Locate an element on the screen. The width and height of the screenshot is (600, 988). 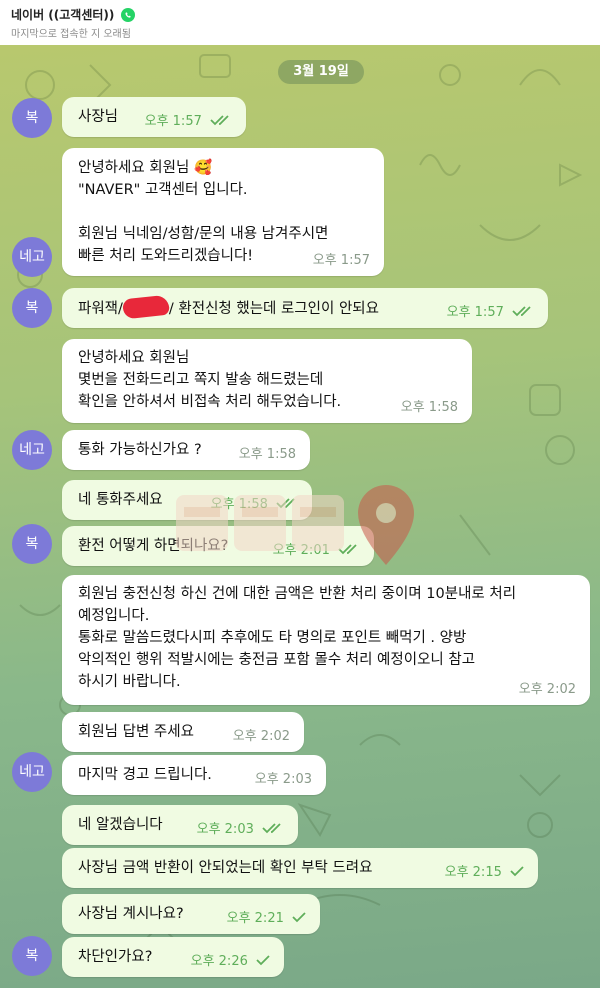
message-text: 네 알겠습니다 is located at coordinates (120, 825).